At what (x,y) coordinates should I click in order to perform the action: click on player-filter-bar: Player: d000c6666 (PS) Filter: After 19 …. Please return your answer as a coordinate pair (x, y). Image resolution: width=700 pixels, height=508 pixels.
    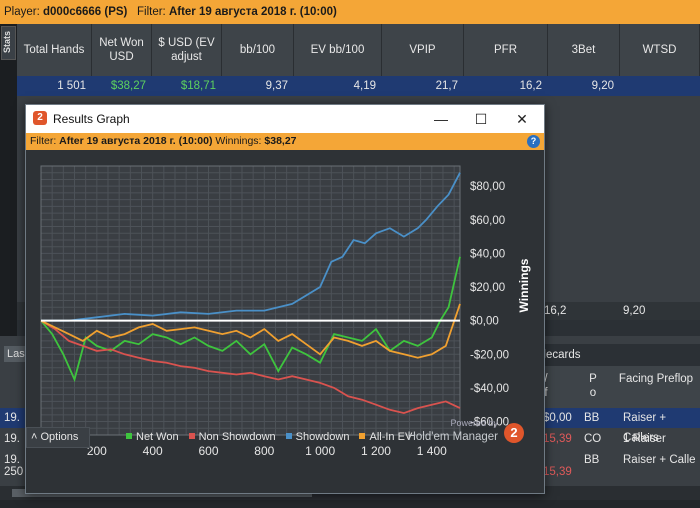
    Looking at the image, I should click on (350, 12).